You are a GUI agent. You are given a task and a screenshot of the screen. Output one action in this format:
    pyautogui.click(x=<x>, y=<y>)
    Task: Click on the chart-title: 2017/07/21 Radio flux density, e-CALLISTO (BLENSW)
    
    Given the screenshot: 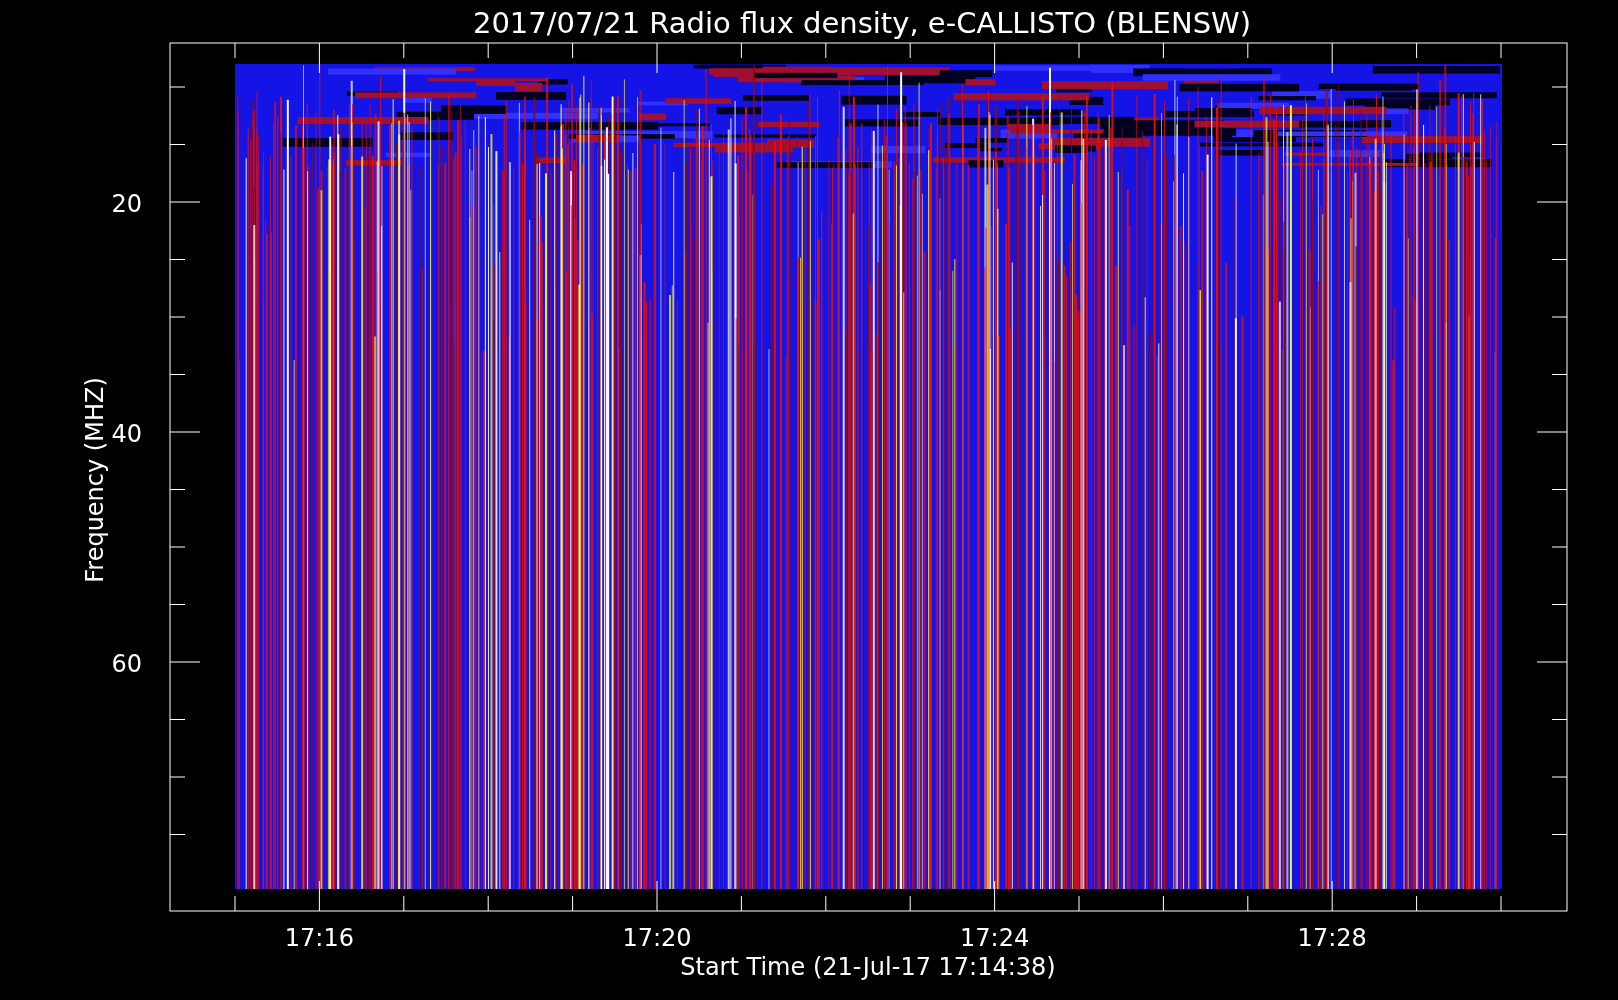 What is the action you would take?
    pyautogui.click(x=862, y=23)
    